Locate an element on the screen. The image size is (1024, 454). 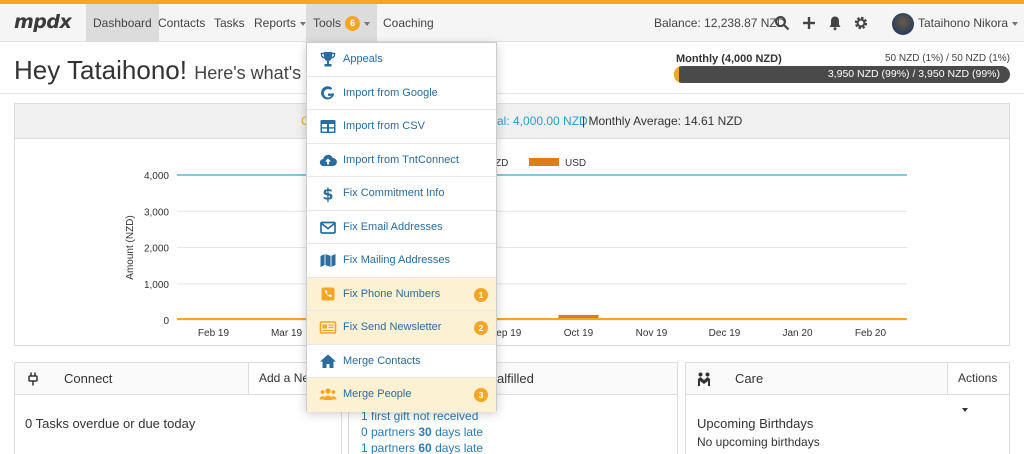
menu-item-label: Appeals is located at coordinates (363, 59).